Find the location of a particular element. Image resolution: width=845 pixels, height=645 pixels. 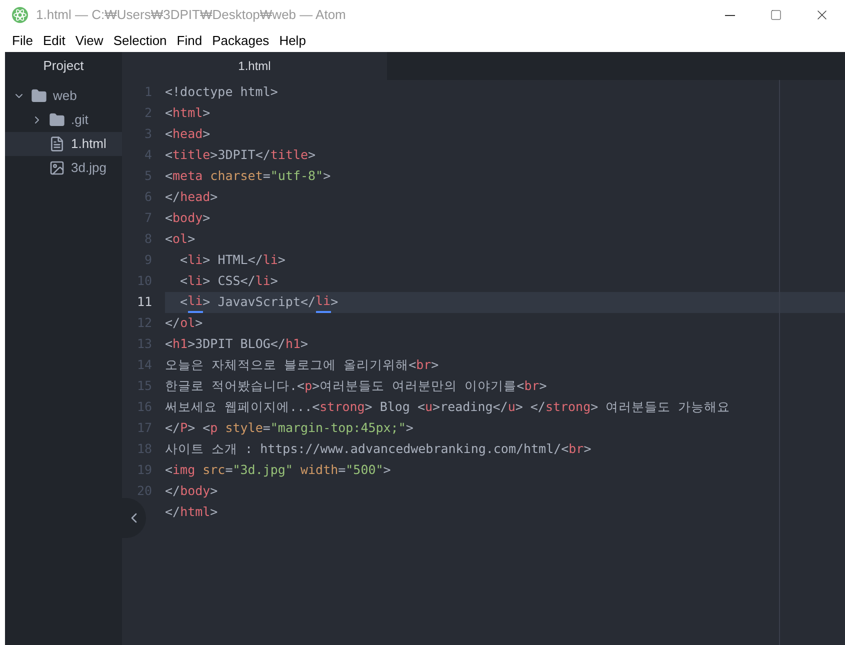

tree-item: .git is located at coordinates (63, 120).